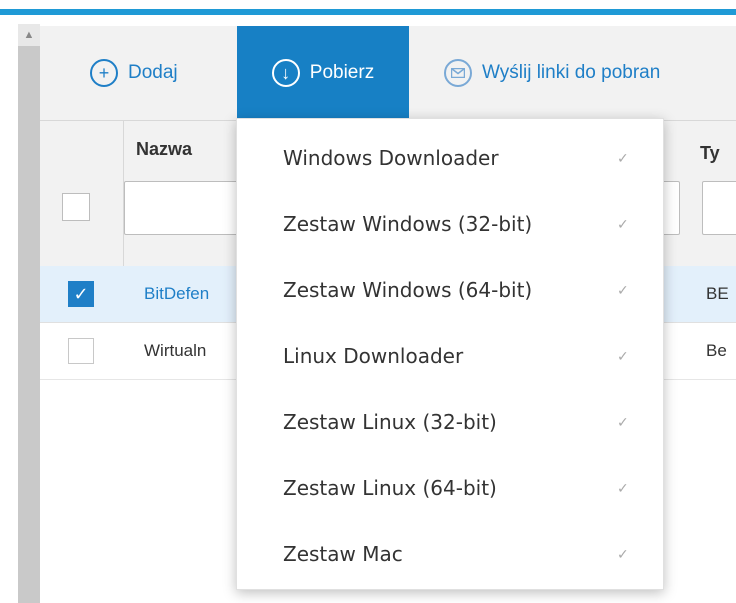 The image size is (736, 603). I want to click on column-header-name: Nazwa, so click(164, 149).